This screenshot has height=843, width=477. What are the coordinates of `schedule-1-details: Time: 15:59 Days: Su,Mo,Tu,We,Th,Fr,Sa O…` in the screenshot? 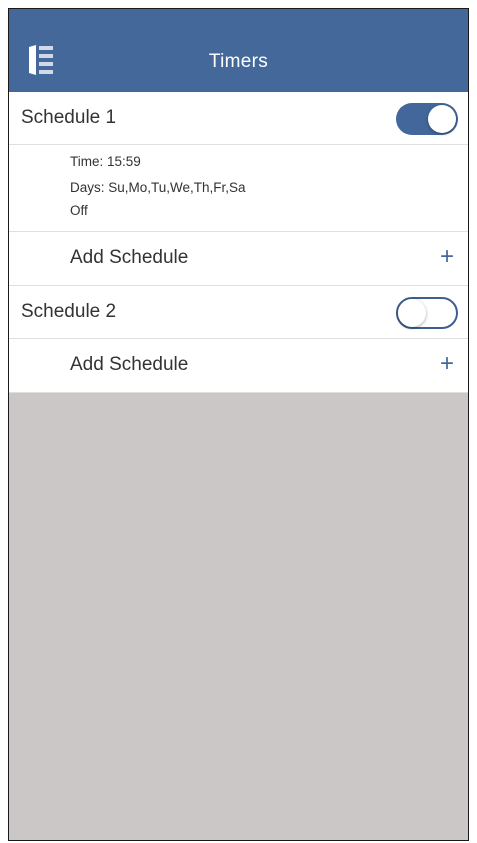 It's located at (238, 188).